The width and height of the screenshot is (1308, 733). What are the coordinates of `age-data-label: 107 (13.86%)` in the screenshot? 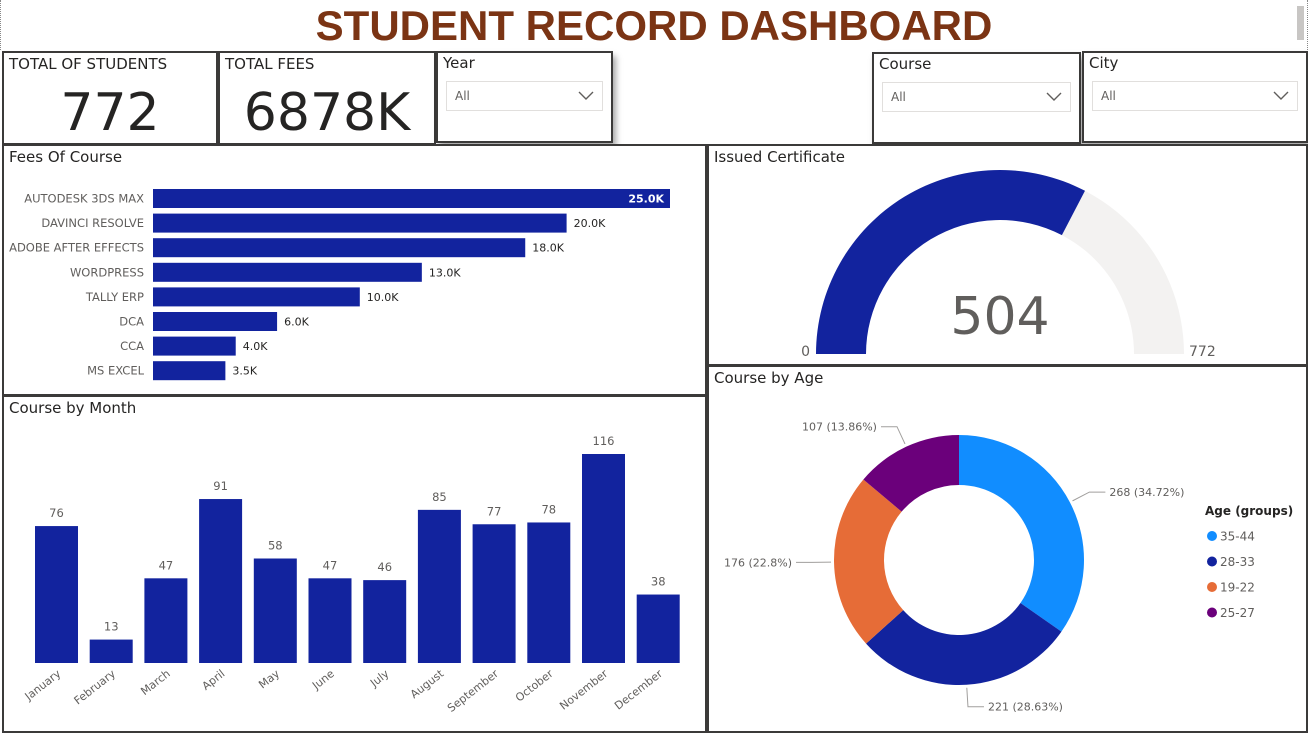 It's located at (839, 427).